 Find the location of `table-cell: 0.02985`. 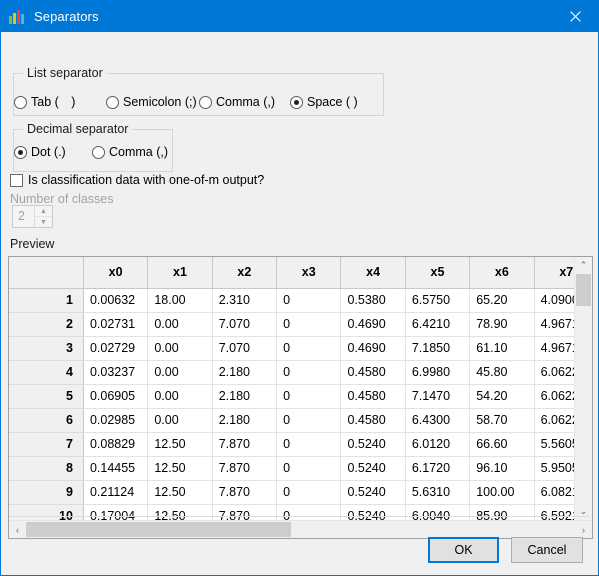

table-cell: 0.02985 is located at coordinates (116, 420).